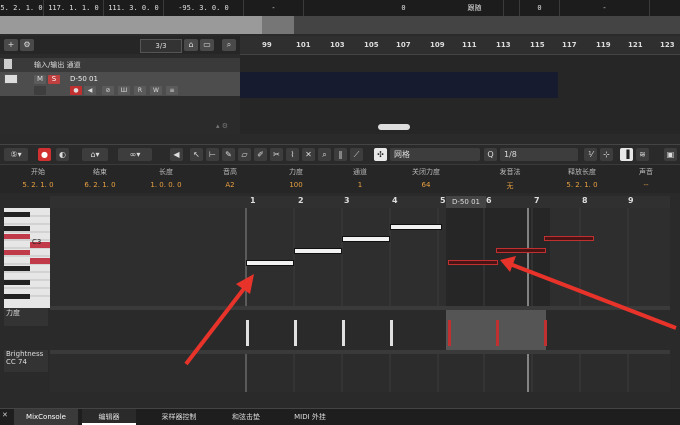 This screenshot has width=680, height=425. I want to click on lower-zone-tabs: ✕ MixConsole 编辑器 采样器控制 和弦击垫 MIDI 外挂, so click(340, 416).